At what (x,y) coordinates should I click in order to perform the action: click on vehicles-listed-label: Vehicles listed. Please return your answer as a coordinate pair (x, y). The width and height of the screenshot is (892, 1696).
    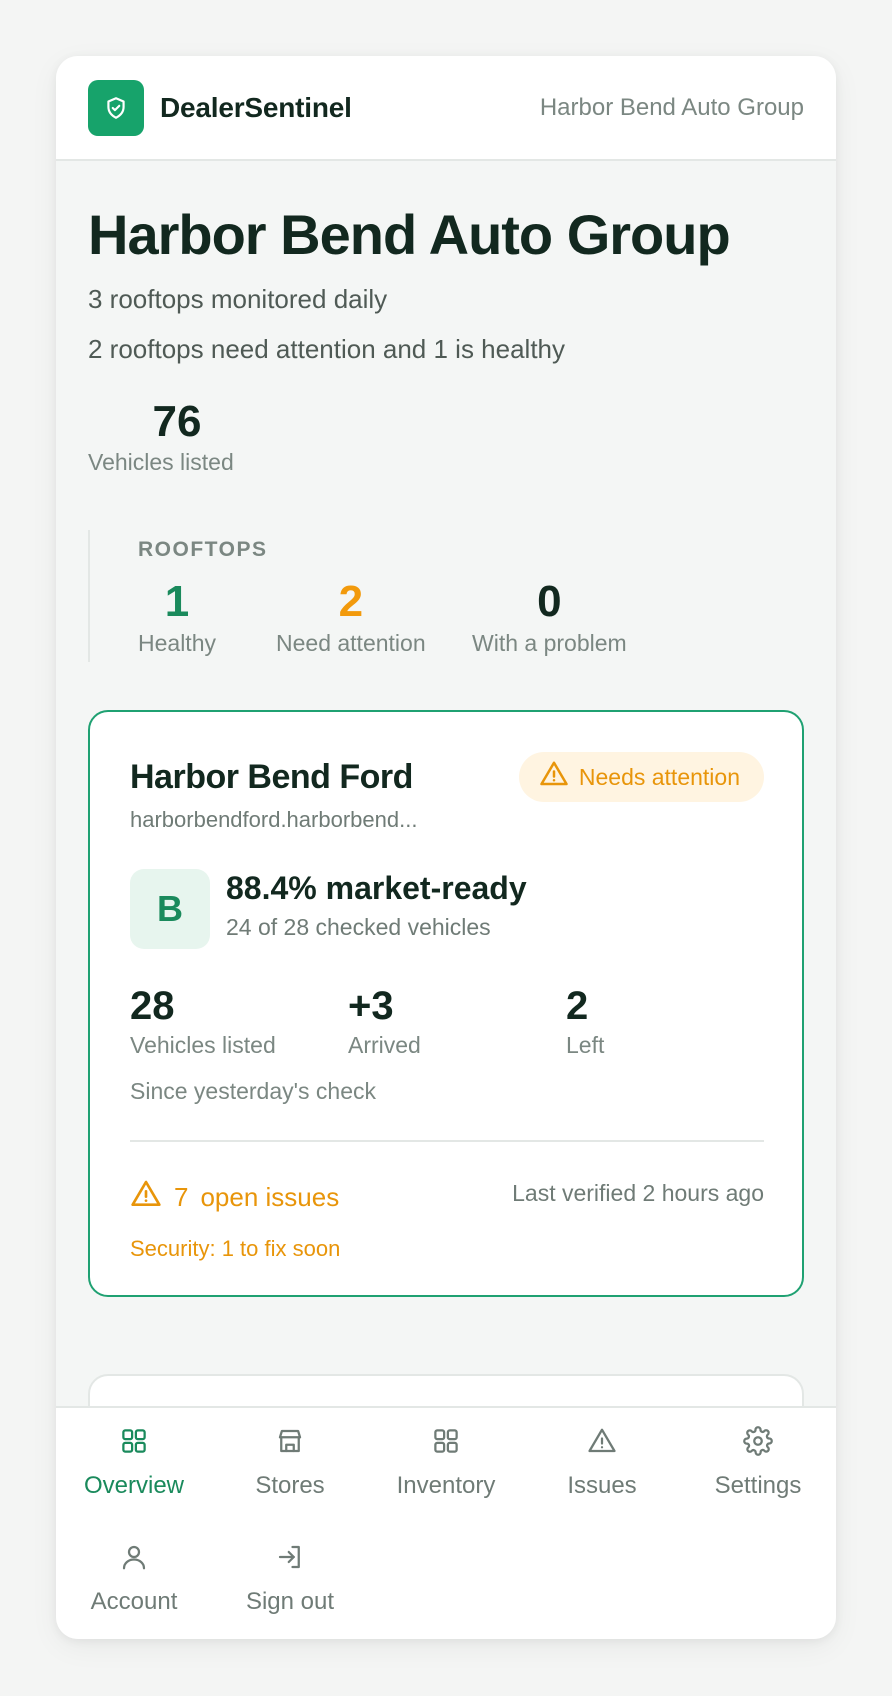
    Looking at the image, I should click on (161, 461).